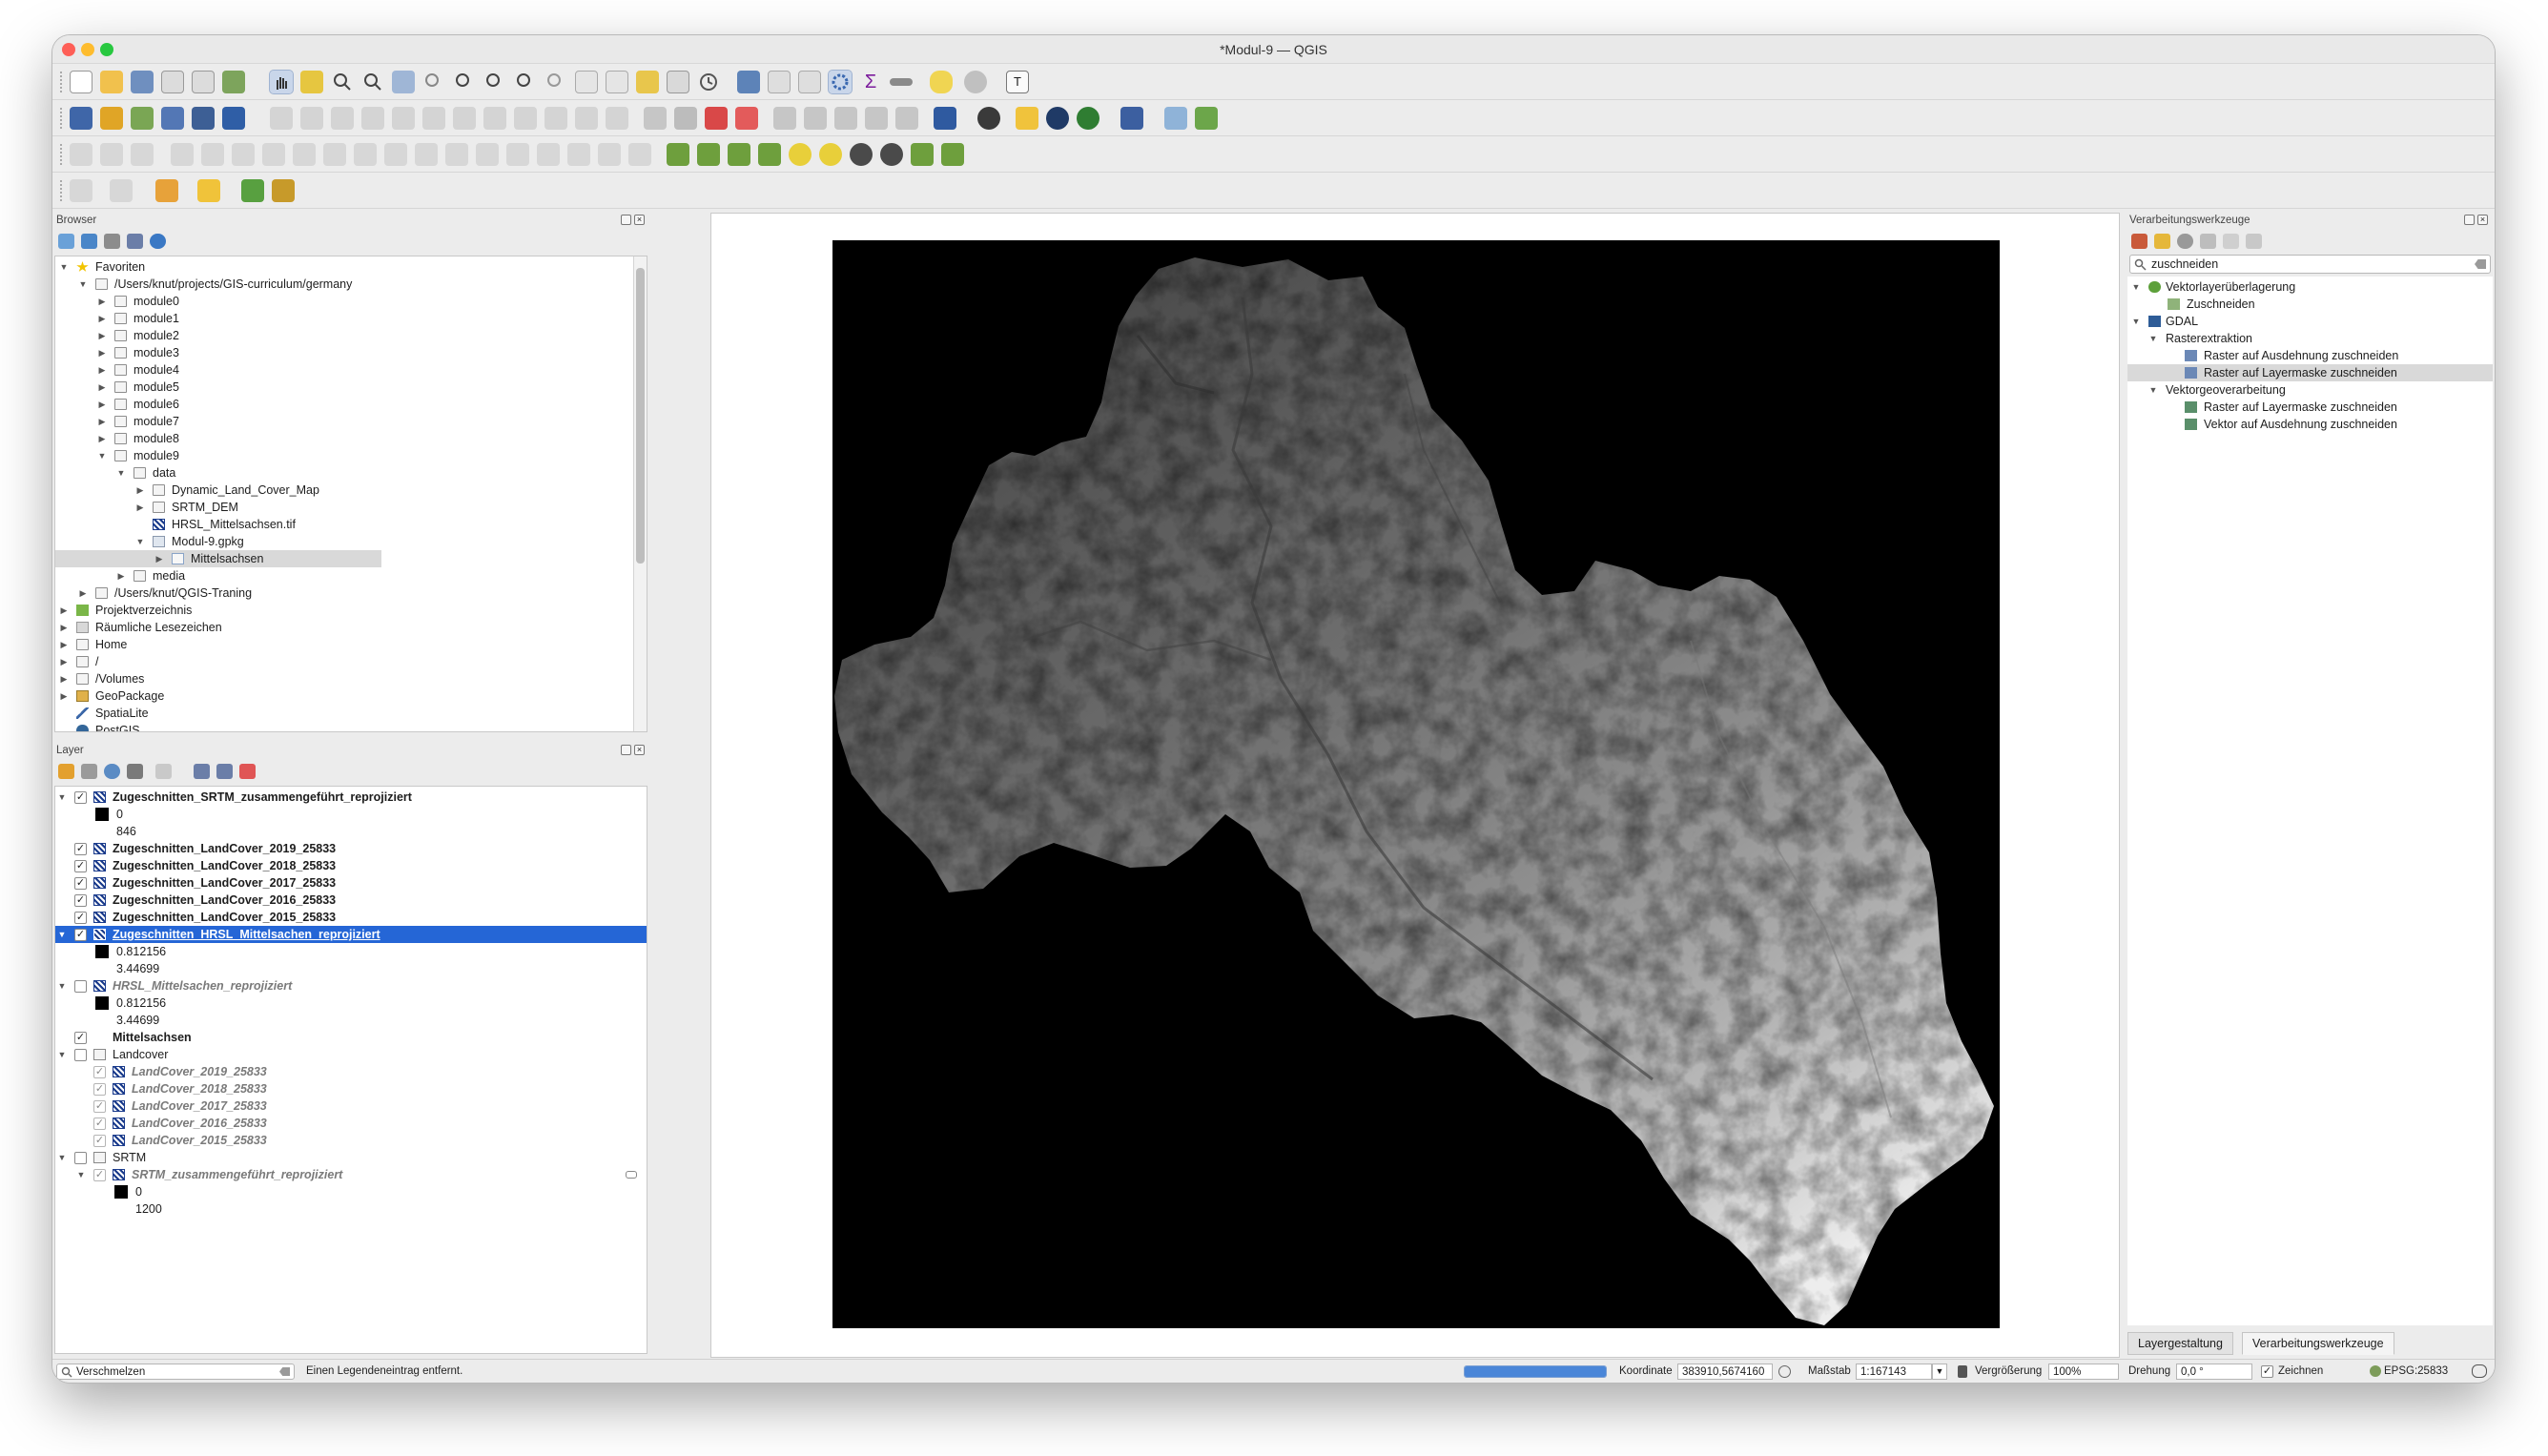 The image size is (2548, 1456). I want to click on reverse-line-icon, so click(334, 155).